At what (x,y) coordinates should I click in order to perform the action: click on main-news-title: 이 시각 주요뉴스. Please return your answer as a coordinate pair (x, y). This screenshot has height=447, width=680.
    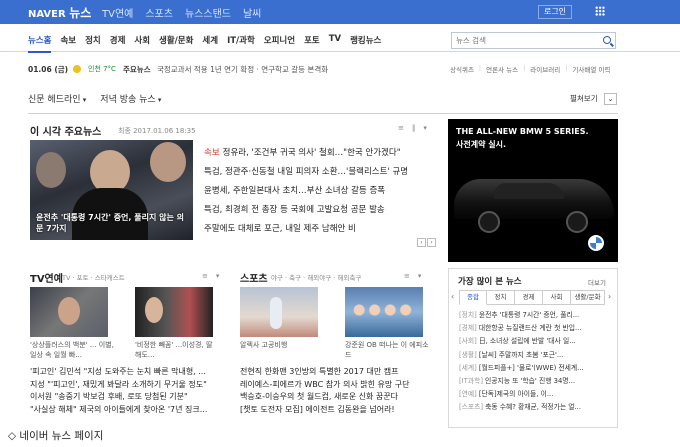
    Looking at the image, I should click on (65, 130).